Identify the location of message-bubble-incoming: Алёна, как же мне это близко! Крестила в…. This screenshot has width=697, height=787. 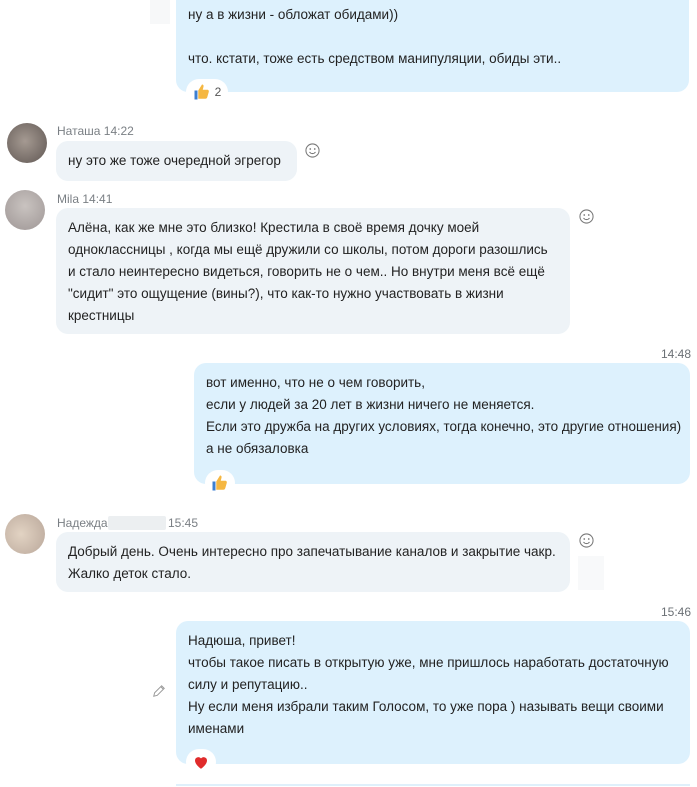
(313, 271).